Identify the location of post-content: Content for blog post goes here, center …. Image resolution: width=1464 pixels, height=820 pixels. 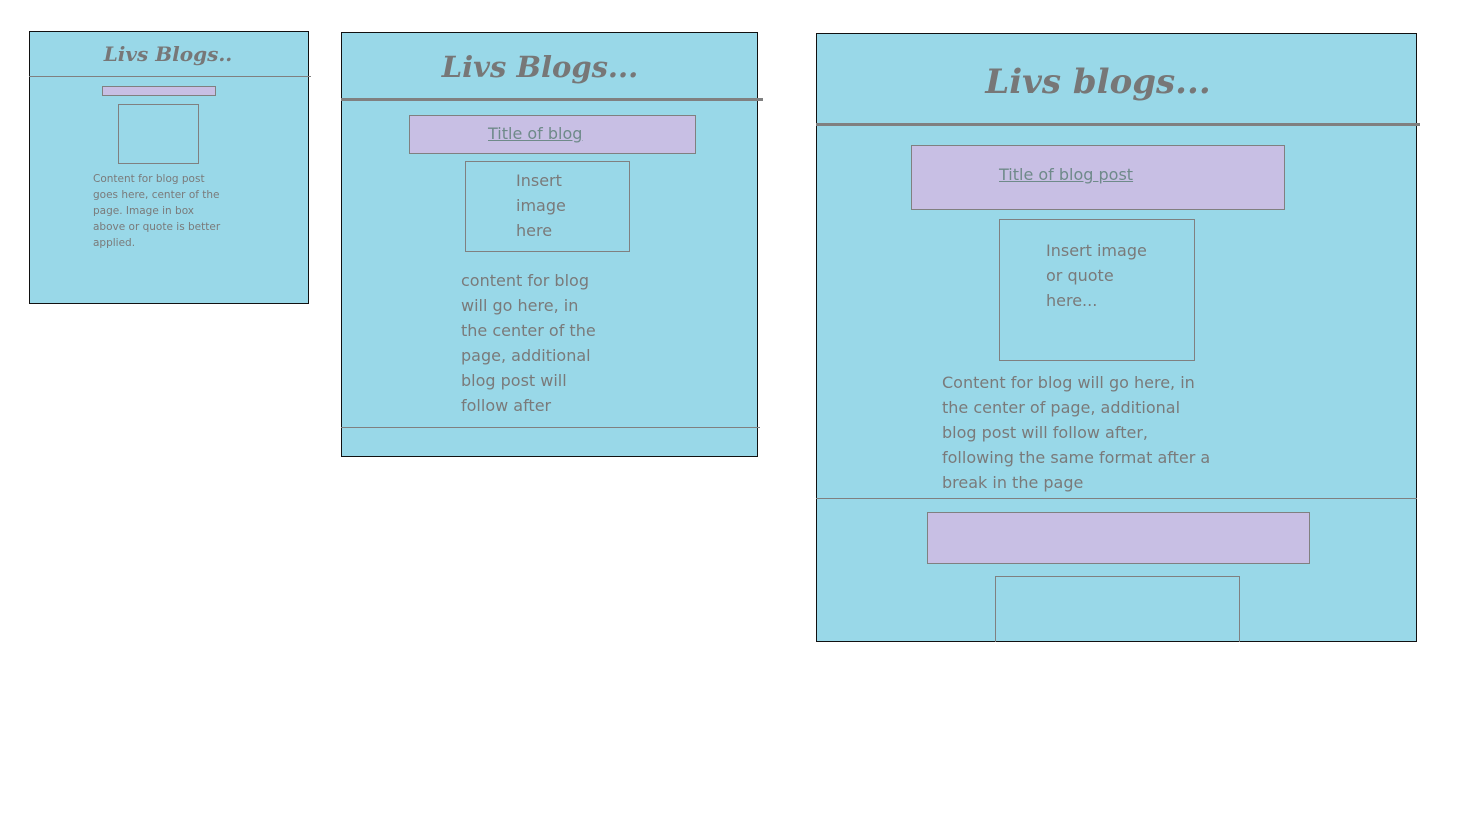
(157, 211).